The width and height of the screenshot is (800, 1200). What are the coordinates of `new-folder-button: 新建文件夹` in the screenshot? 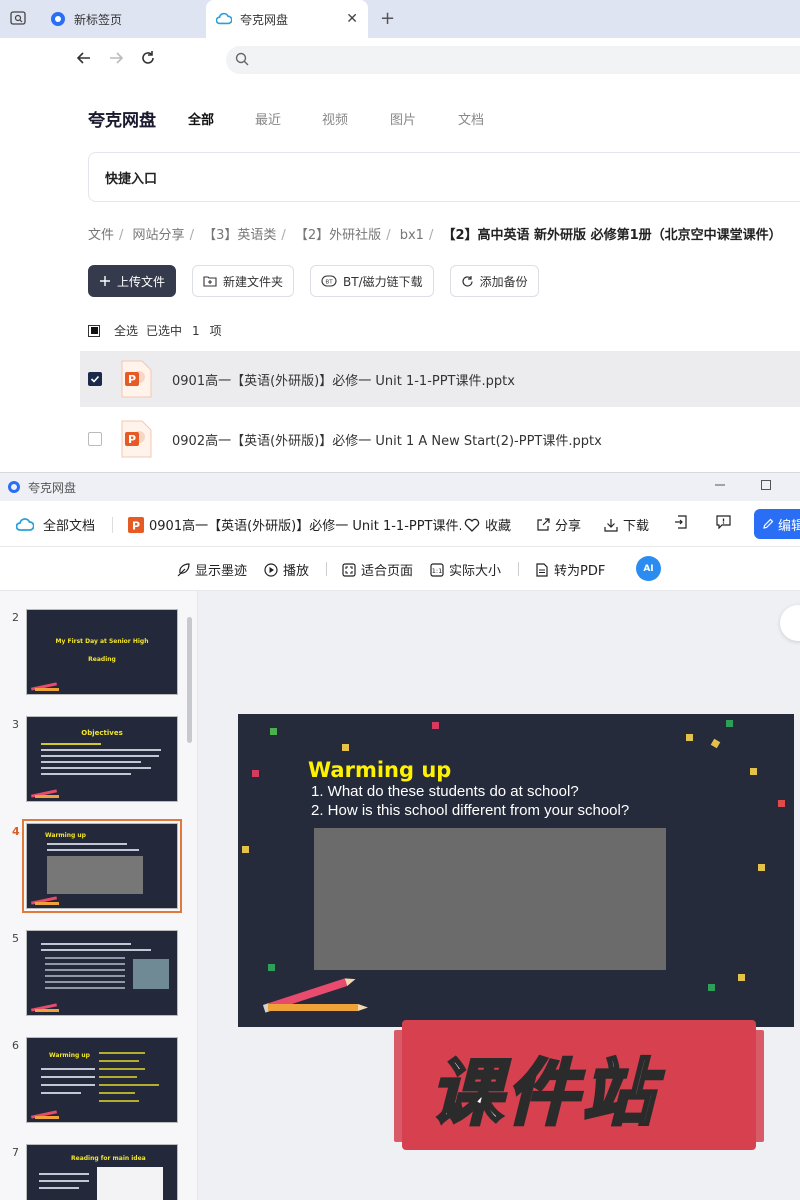 It's located at (243, 281).